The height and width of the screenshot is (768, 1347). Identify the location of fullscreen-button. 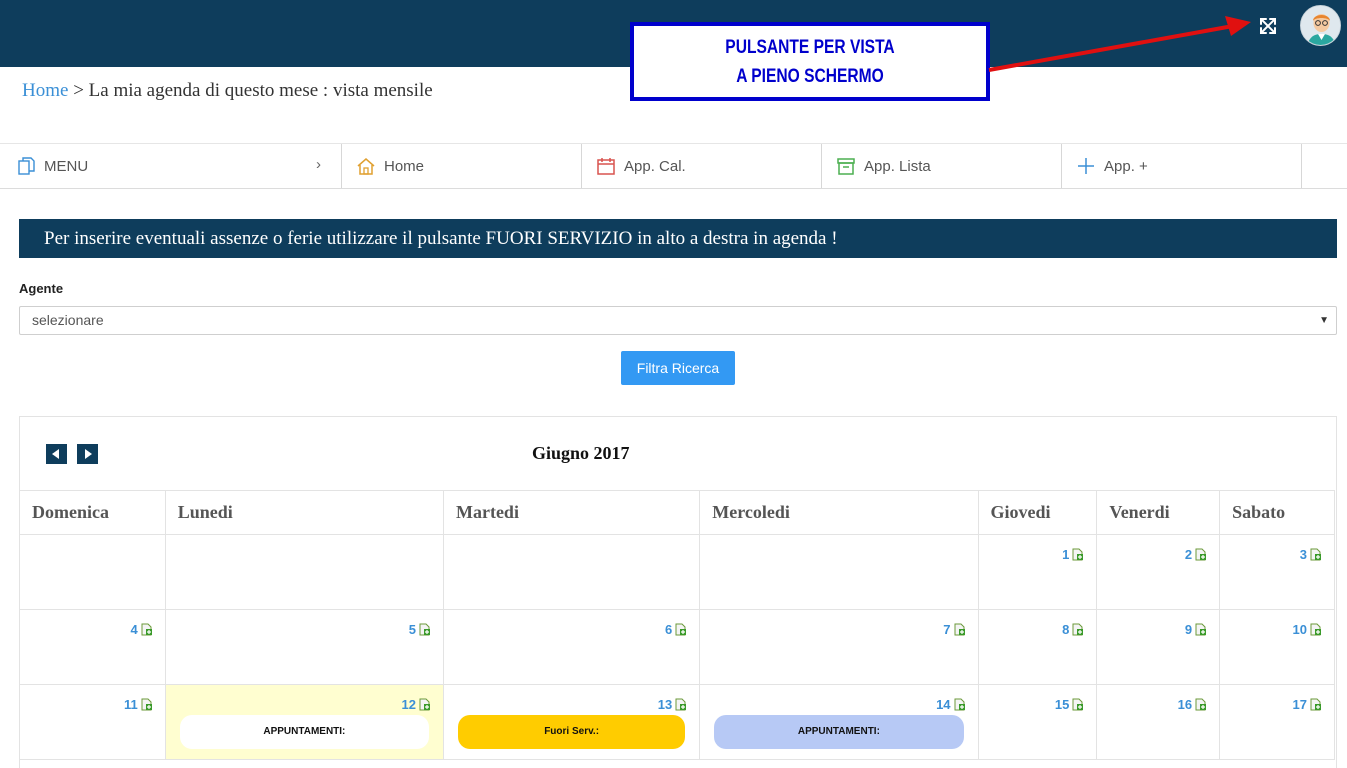
(1268, 26).